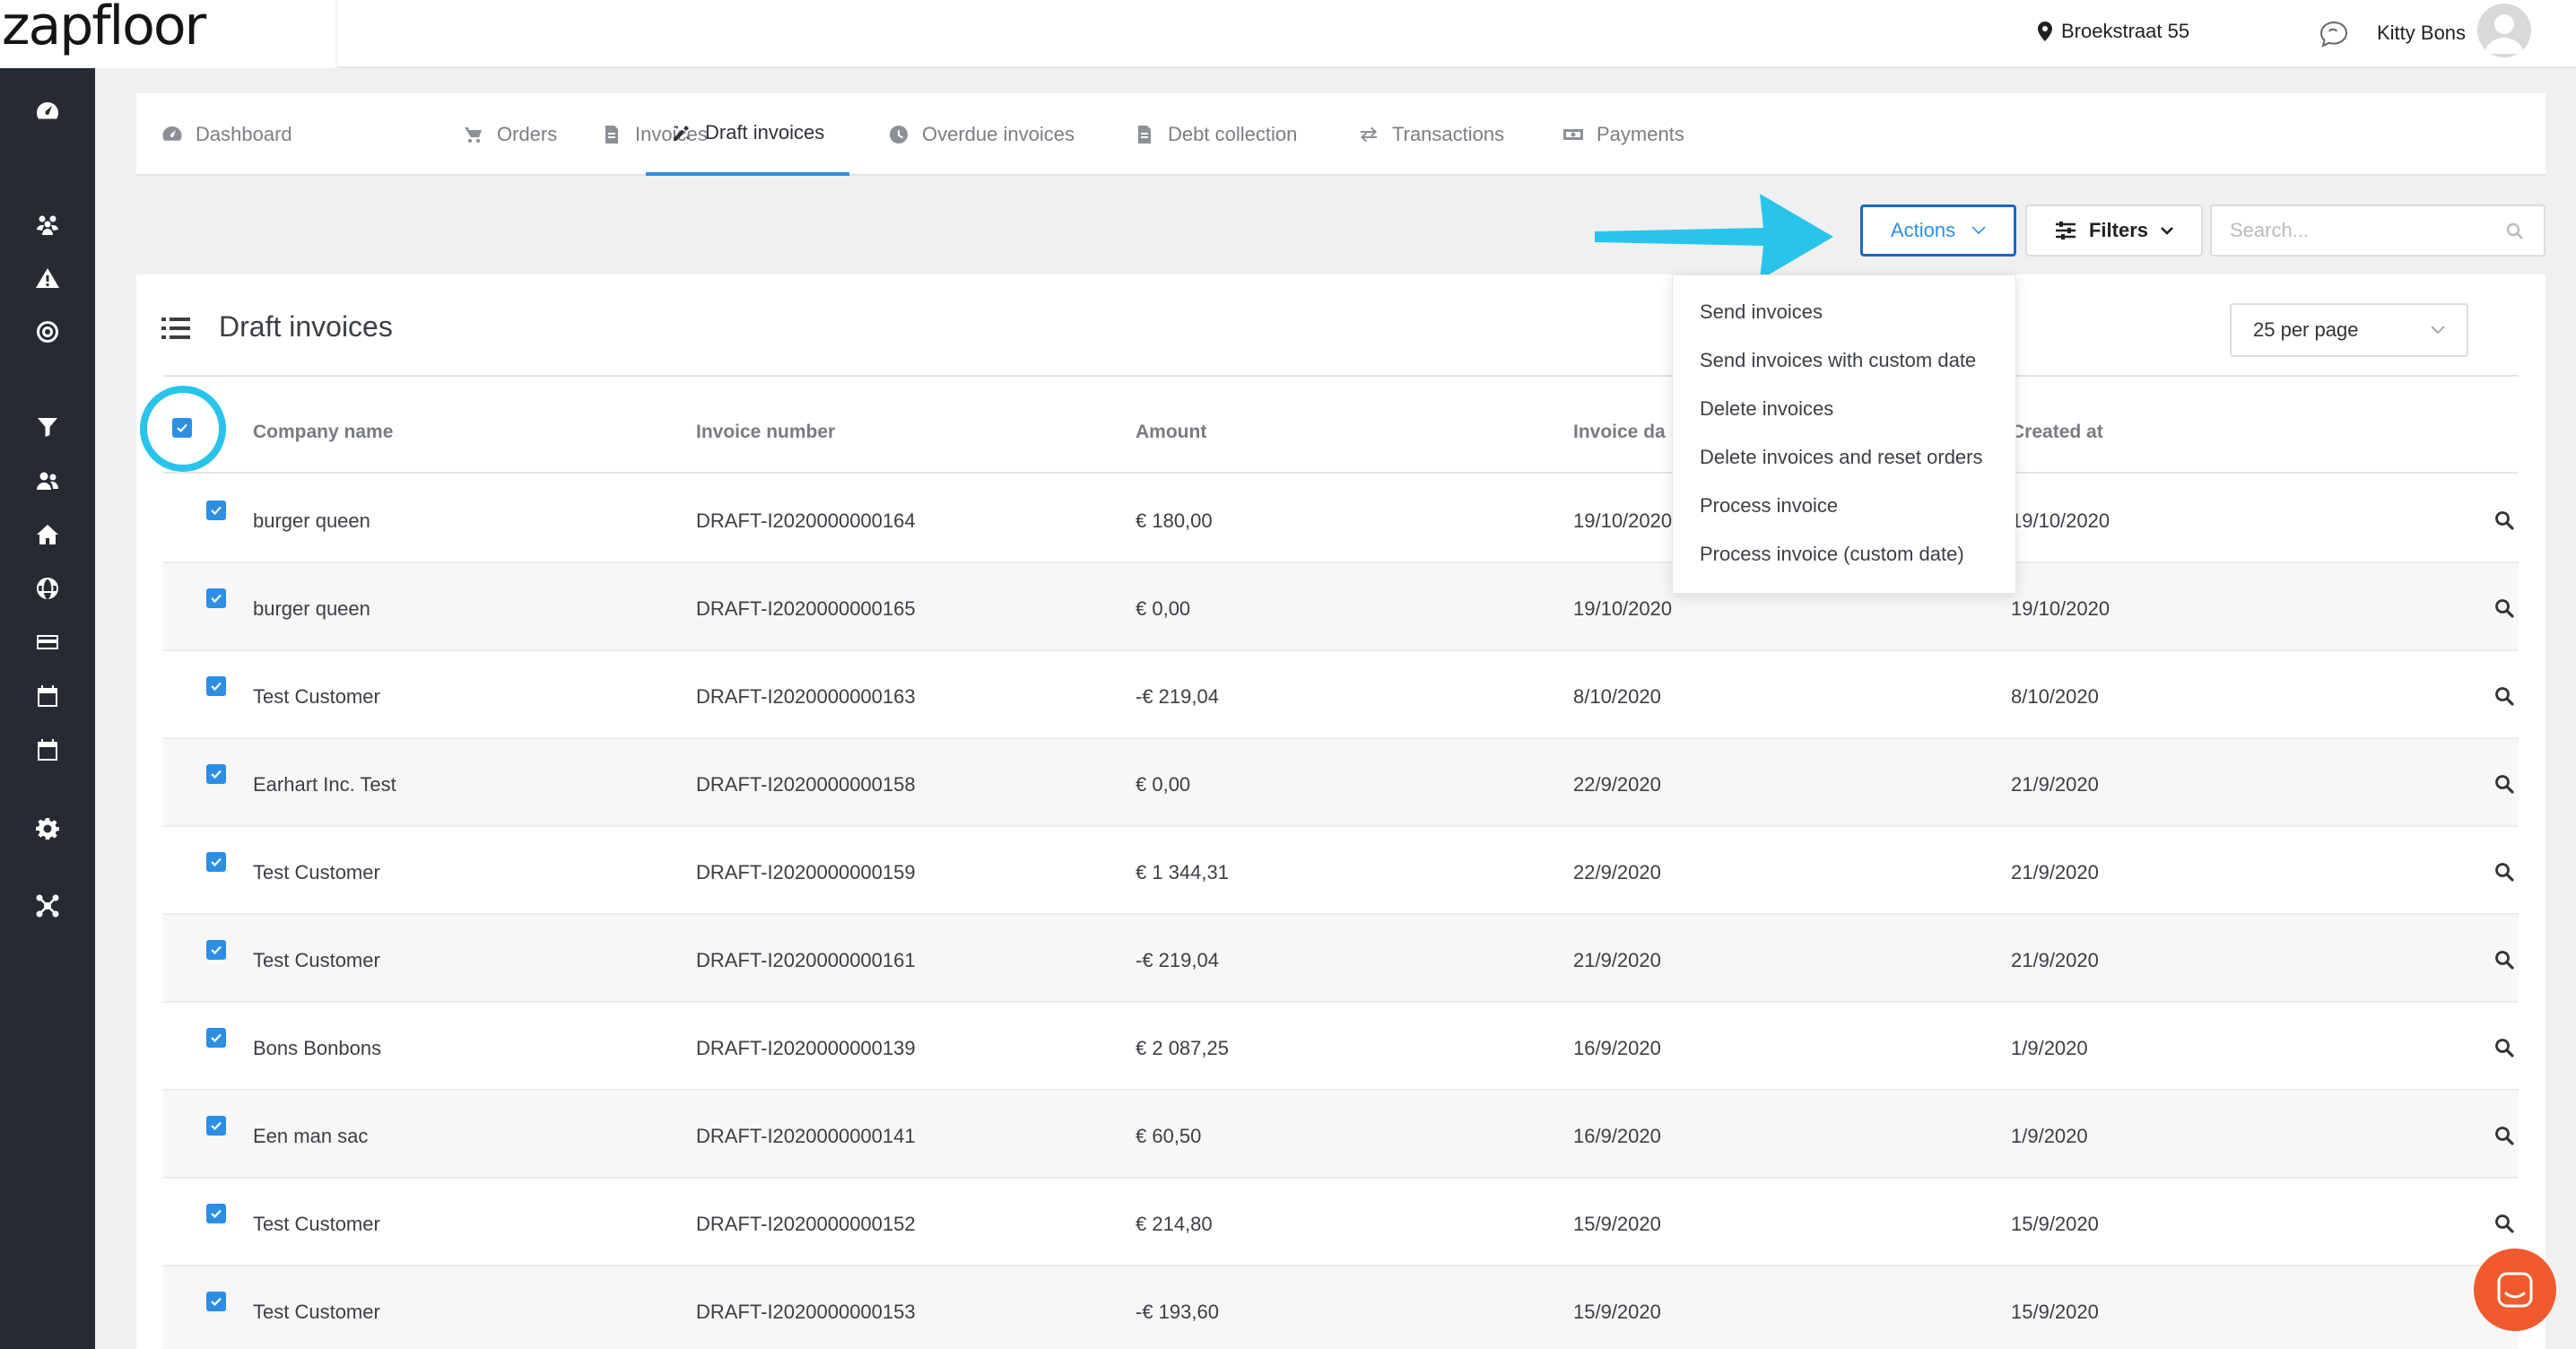  What do you see at coordinates (2114, 231) in the screenshot?
I see `filters-button: Filters` at bounding box center [2114, 231].